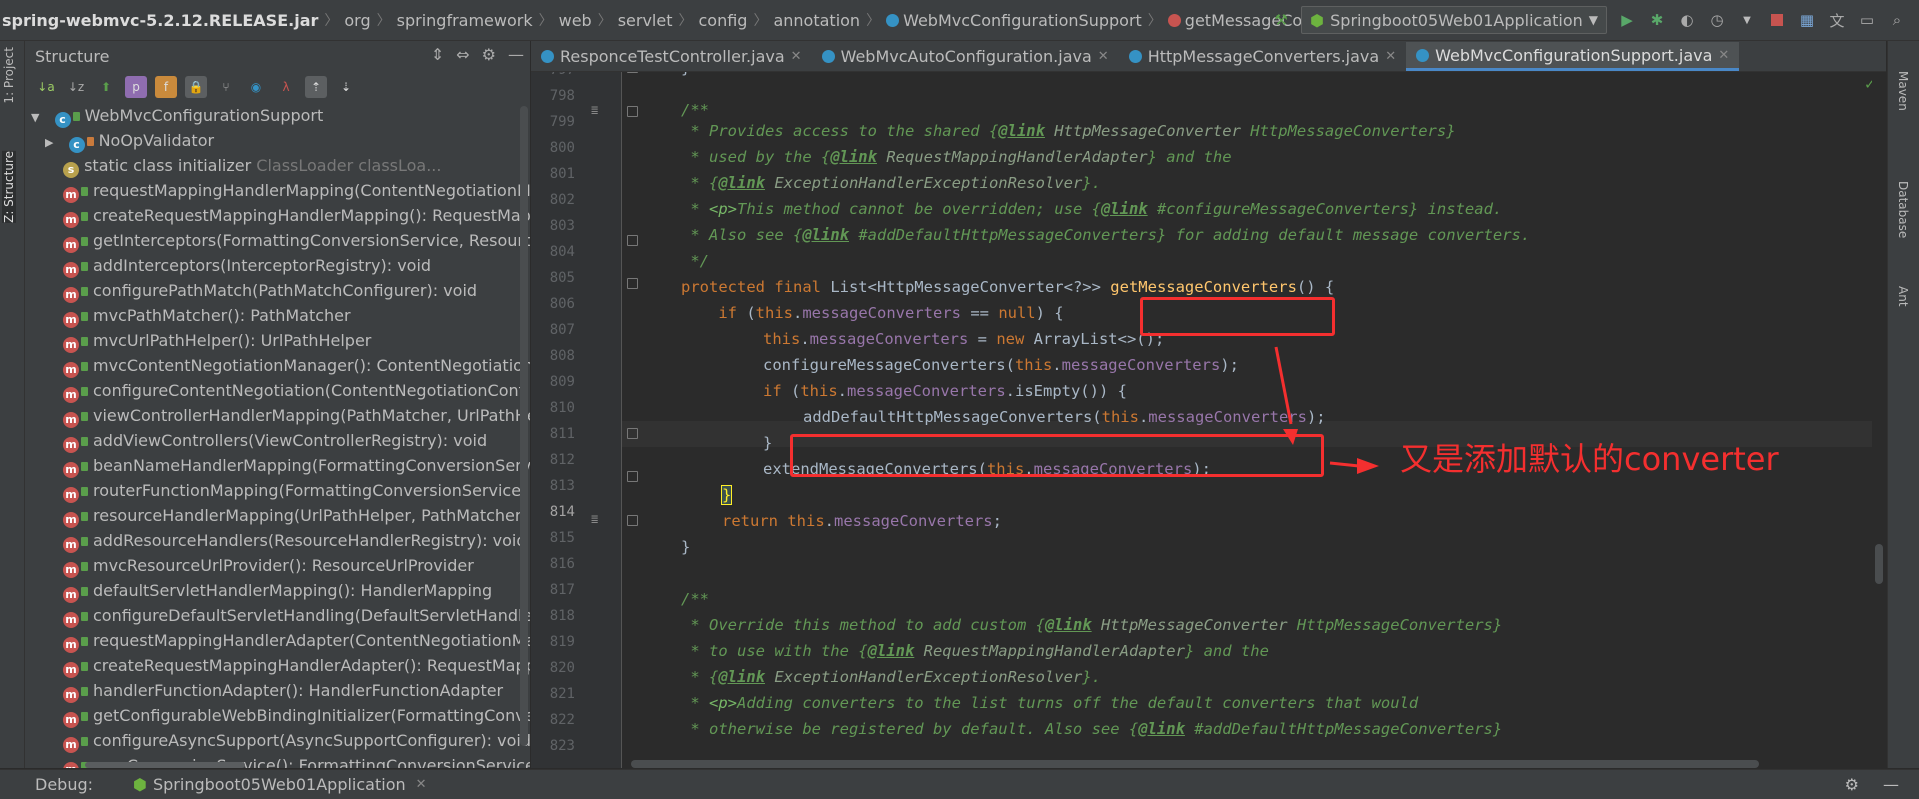  I want to click on tree-method-item: m mvcUrlPathHelper(): UrlPathHelper, so click(277, 340).